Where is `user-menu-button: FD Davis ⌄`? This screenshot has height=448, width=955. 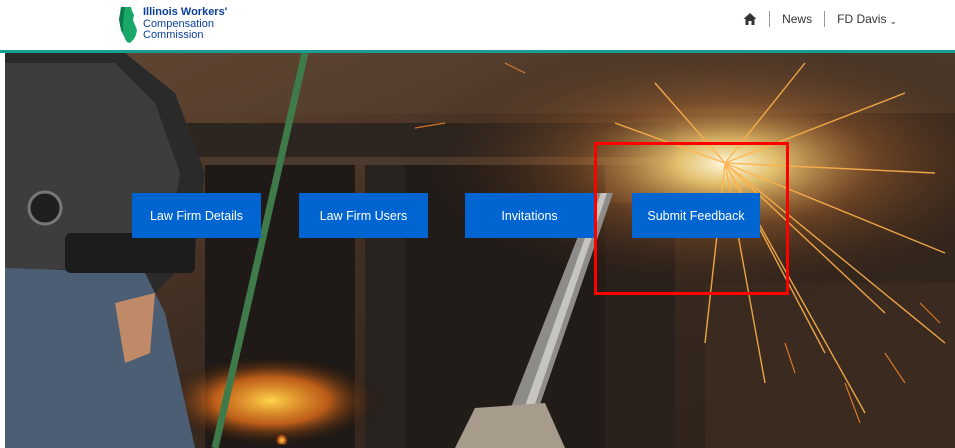 user-menu-button: FD Davis ⌄ is located at coordinates (867, 19).